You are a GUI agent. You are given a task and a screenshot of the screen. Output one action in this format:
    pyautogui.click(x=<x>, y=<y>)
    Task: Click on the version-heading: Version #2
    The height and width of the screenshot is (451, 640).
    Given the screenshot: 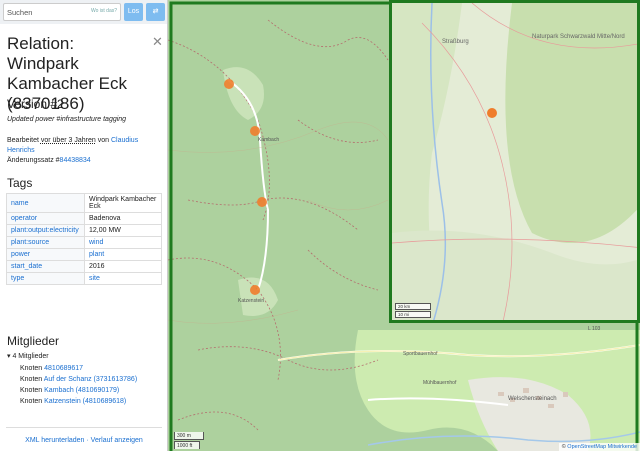 What is the action you would take?
    pyautogui.click(x=35, y=104)
    